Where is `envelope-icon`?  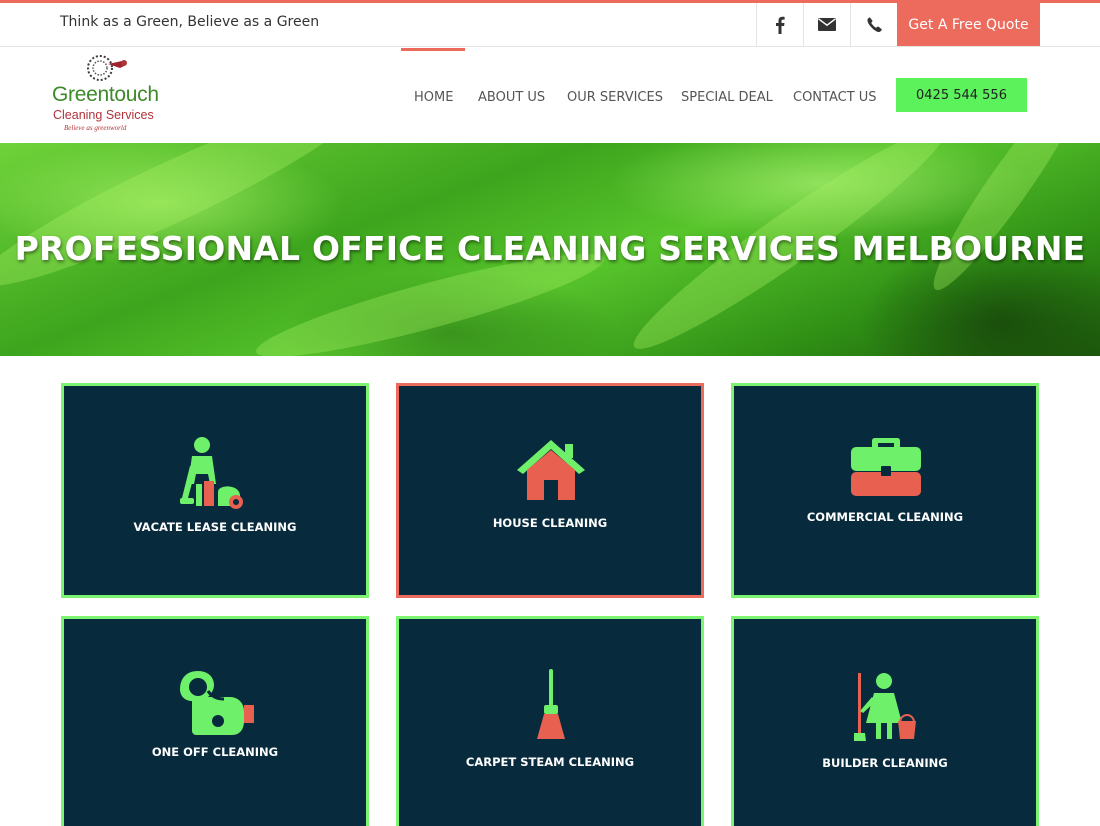 envelope-icon is located at coordinates (827, 24).